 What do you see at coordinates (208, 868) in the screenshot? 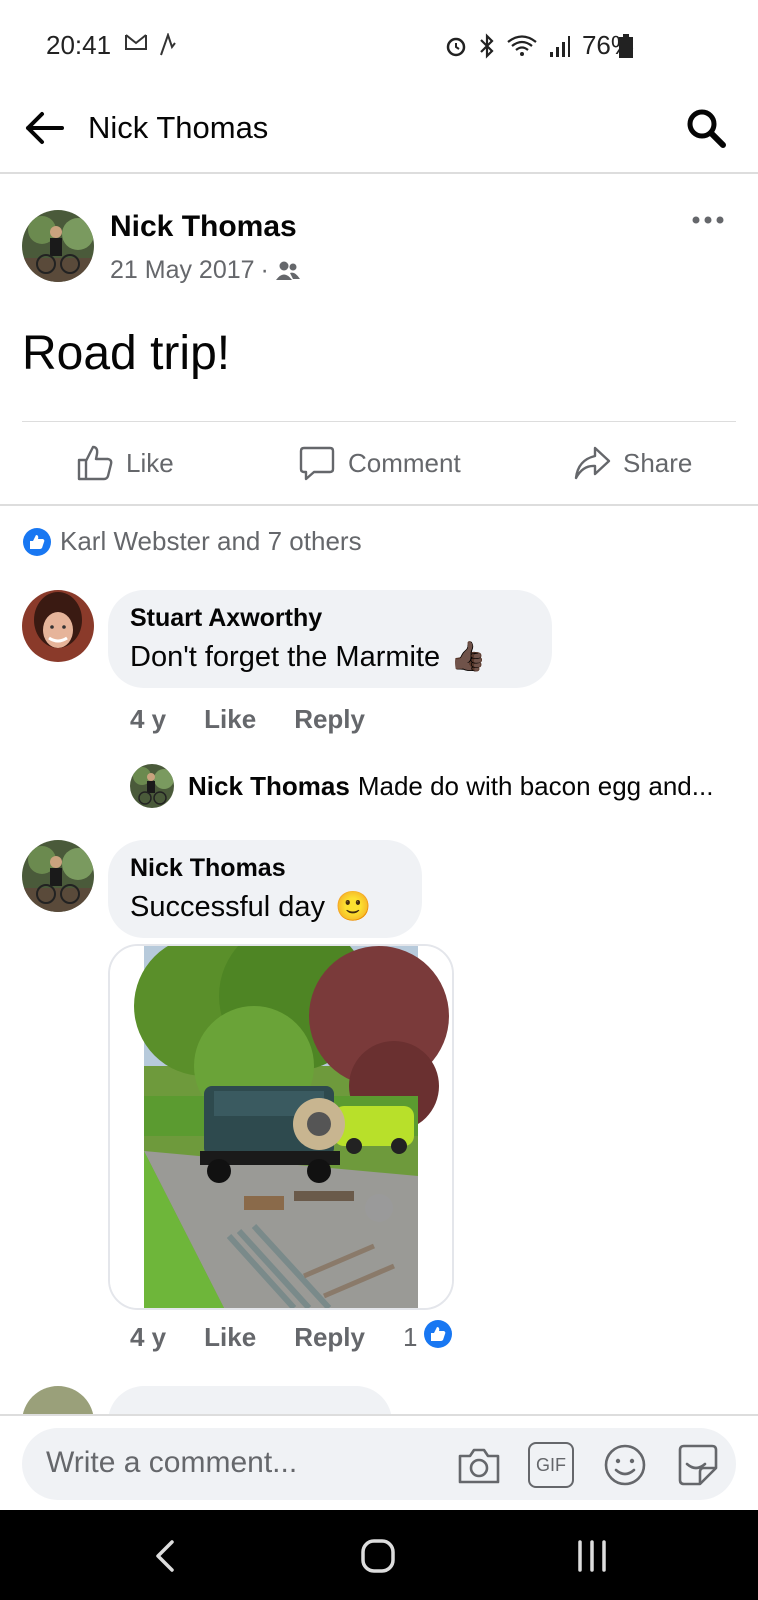
I see `comment-author: Nick Thomas` at bounding box center [208, 868].